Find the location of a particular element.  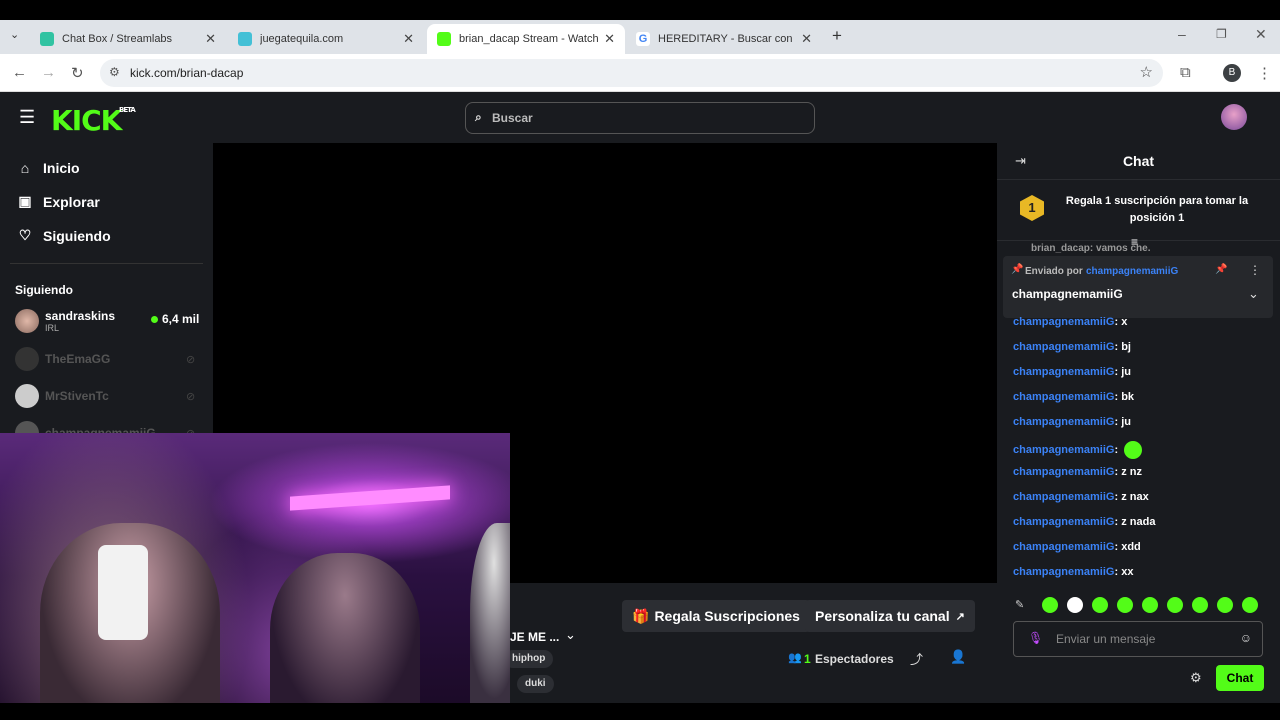

viewer-count: 1 is located at coordinates (807, 659).